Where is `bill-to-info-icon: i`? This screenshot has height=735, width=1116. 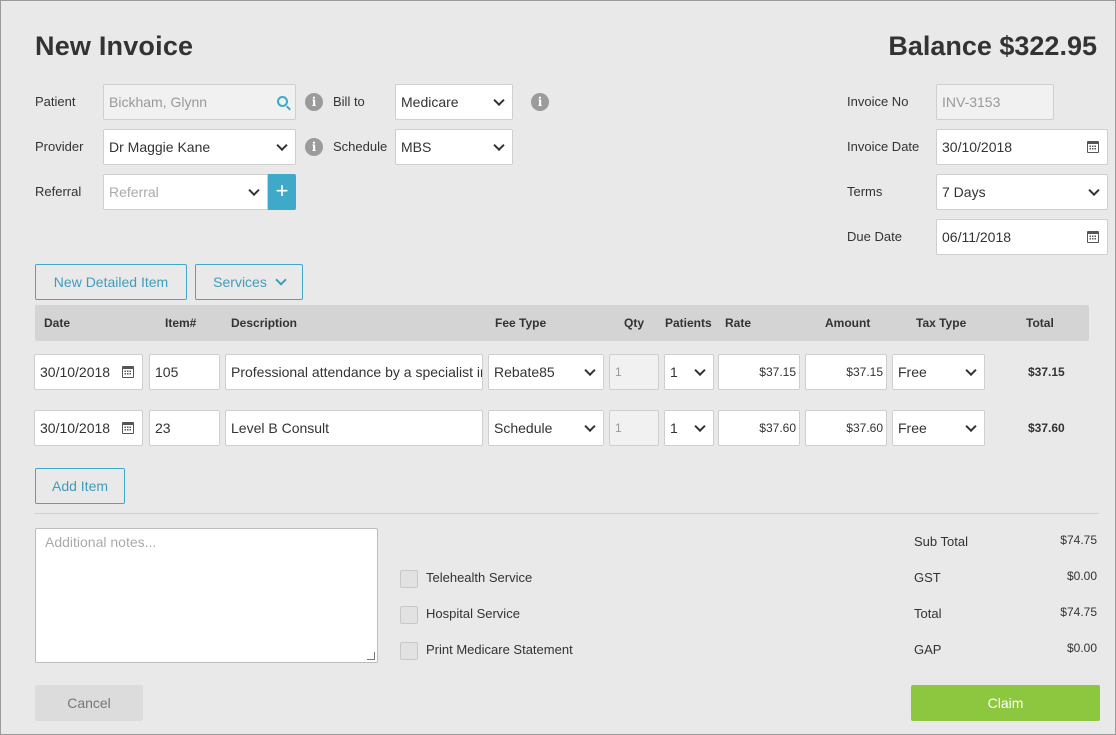 bill-to-info-icon: i is located at coordinates (540, 102).